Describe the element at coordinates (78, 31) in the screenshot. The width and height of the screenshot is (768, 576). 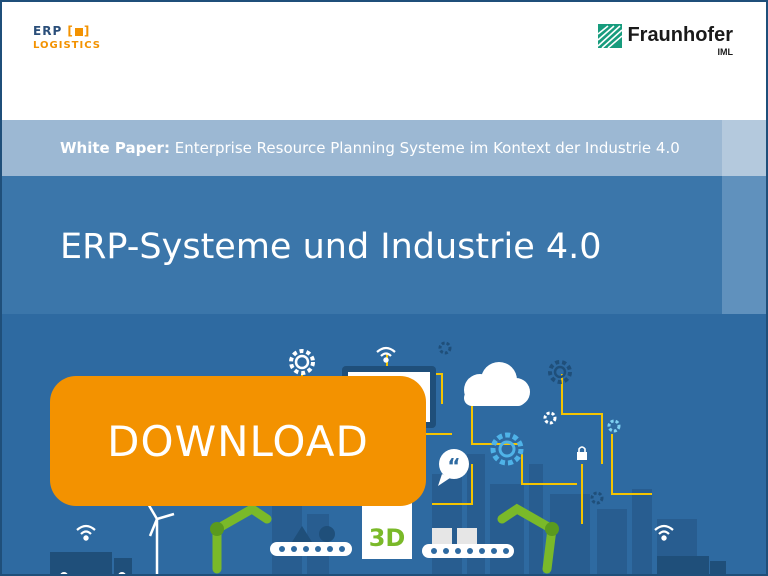
I see `erp-logo-square-icon` at that location.